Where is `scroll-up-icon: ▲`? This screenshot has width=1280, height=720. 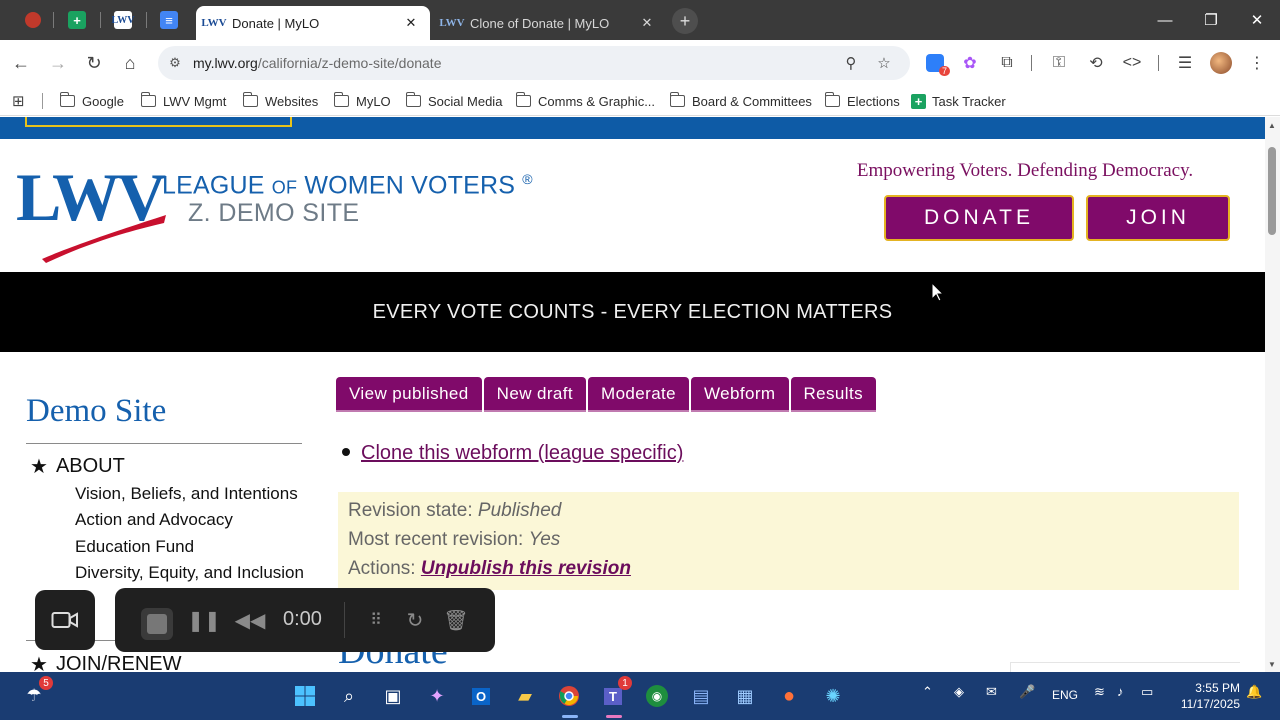
scroll-up-icon: ▲ is located at coordinates (1272, 125).